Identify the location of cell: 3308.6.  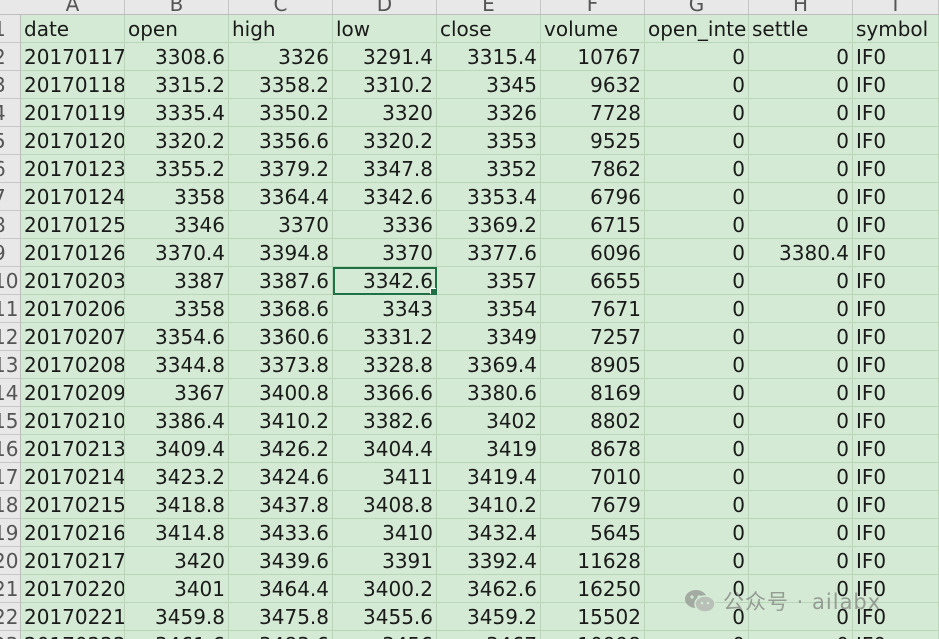
(177, 57).